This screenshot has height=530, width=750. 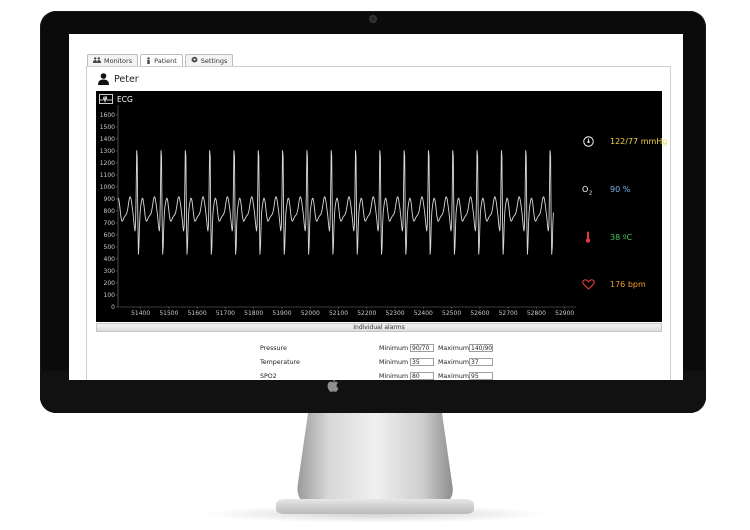 What do you see at coordinates (588, 141) in the screenshot?
I see `blood-pressure-icon` at bounding box center [588, 141].